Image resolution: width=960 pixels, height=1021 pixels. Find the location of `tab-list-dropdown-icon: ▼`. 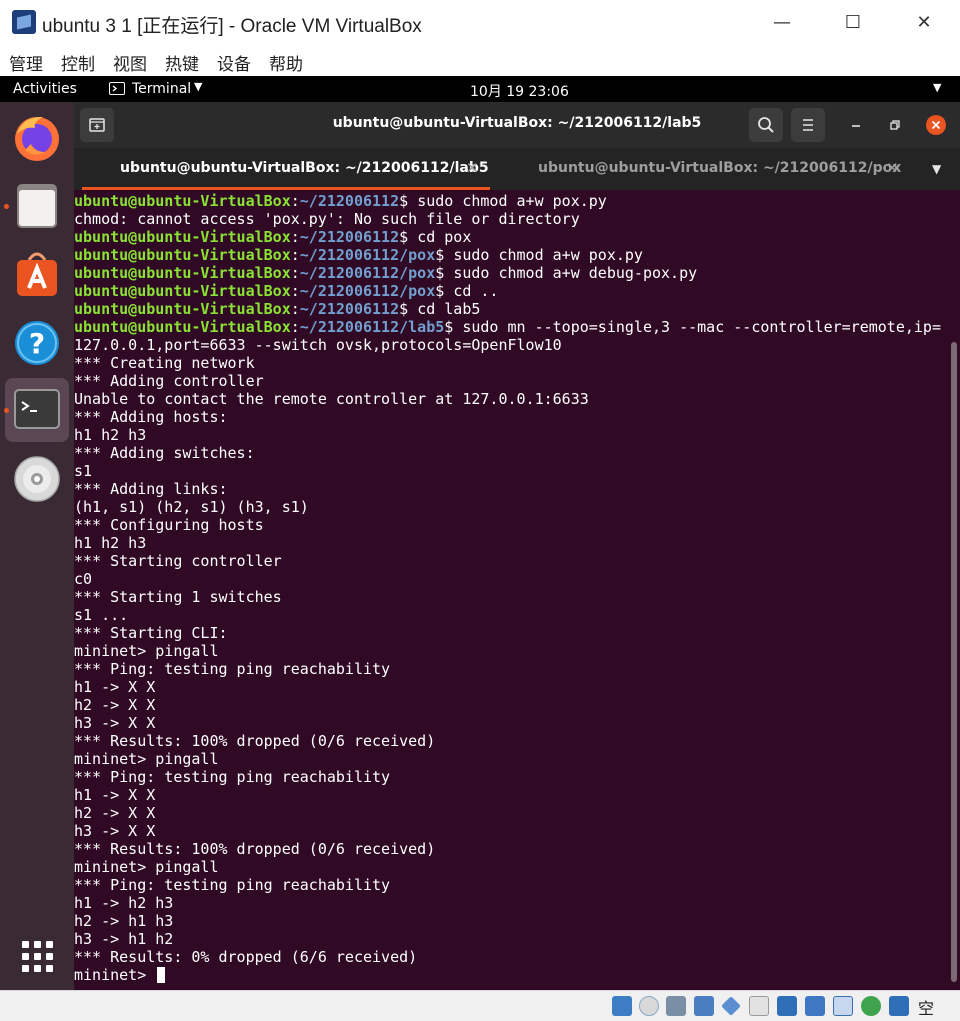

tab-list-dropdown-icon: ▼ is located at coordinates (936, 169).